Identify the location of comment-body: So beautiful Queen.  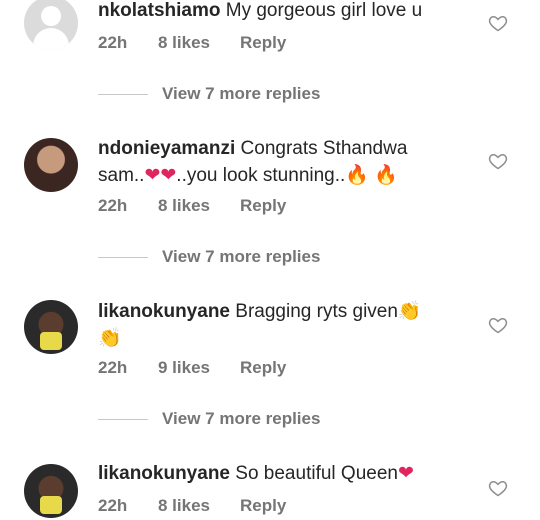
(314, 473).